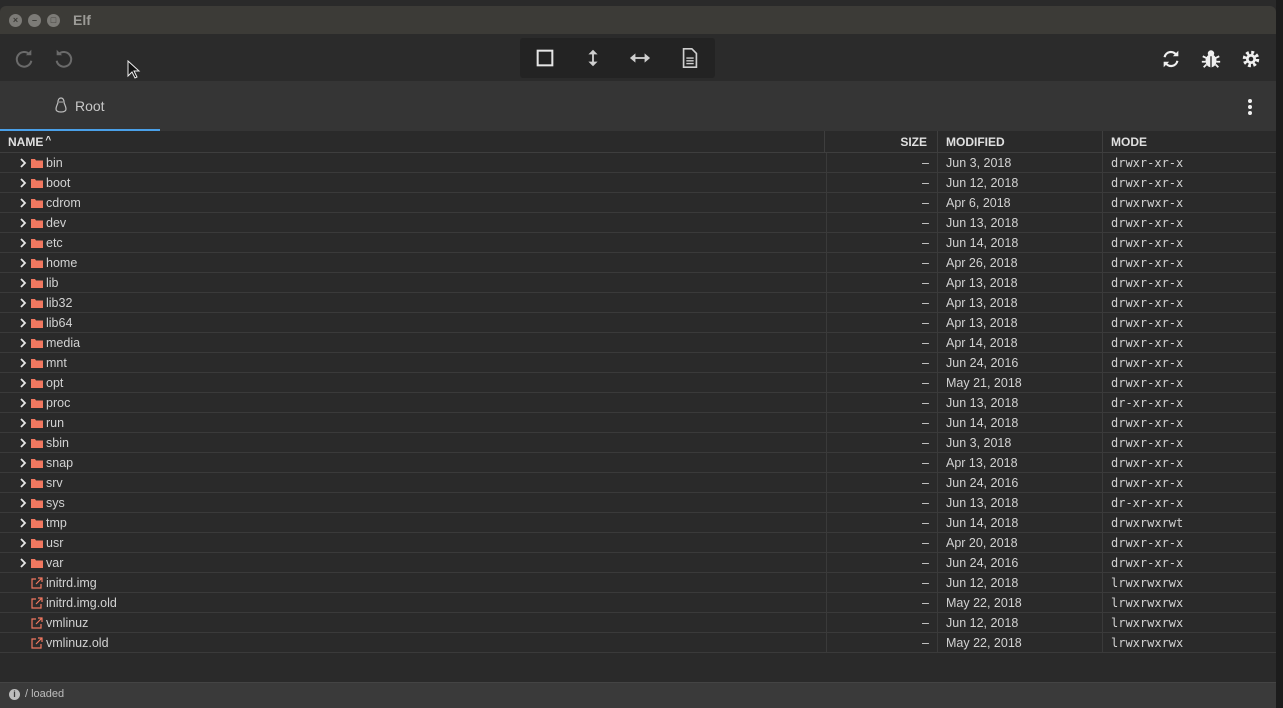  I want to click on table-row: srv – Jun 24, 2016 drwxr-xr-x, so click(638, 483).